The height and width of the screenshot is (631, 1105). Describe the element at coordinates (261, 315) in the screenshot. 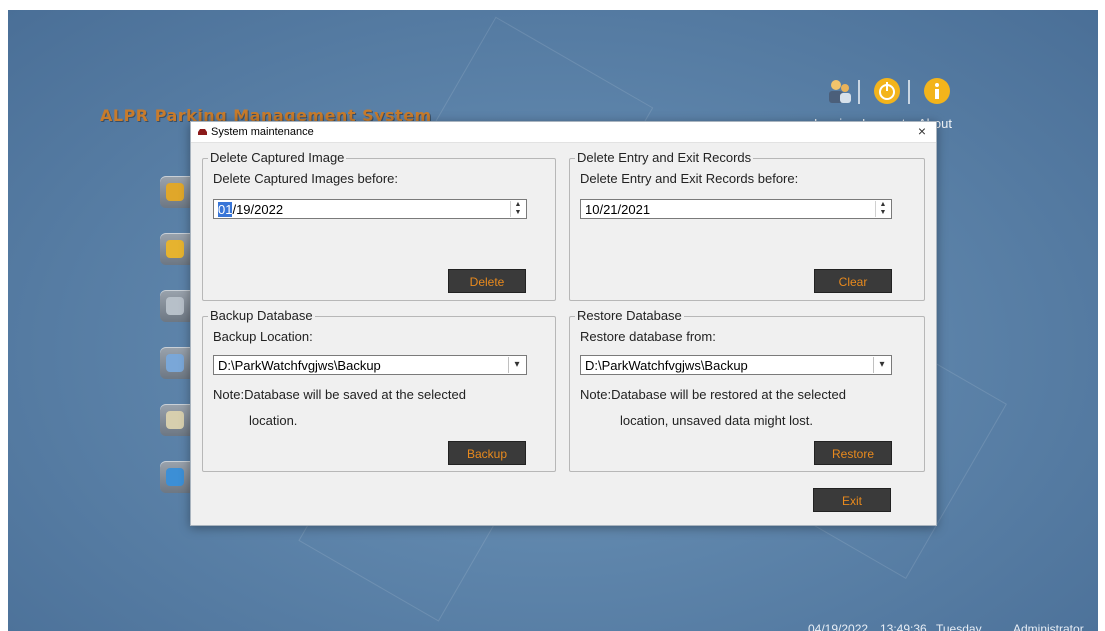

I see `group-title: Backup Database` at that location.